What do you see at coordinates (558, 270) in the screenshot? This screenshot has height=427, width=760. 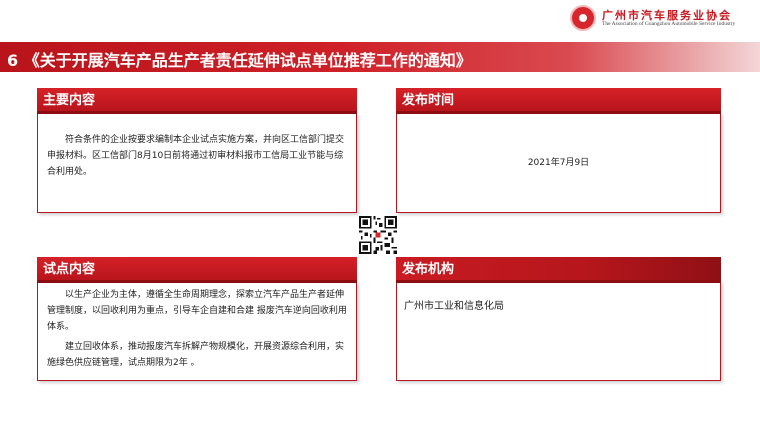 I see `publisher-heading: 发布机构` at bounding box center [558, 270].